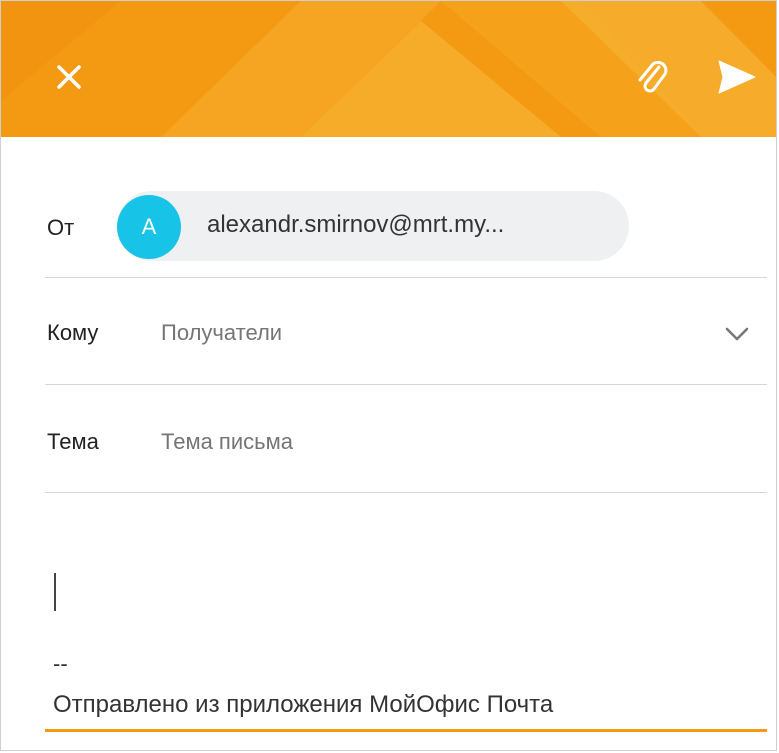  I want to click on send-button, so click(737, 77).